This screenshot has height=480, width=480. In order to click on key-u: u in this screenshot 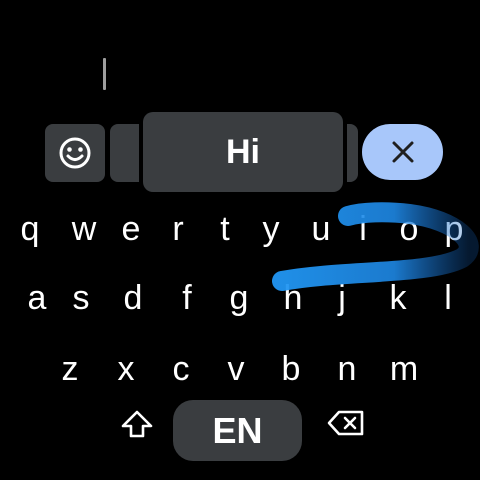, I will do `click(321, 229)`.